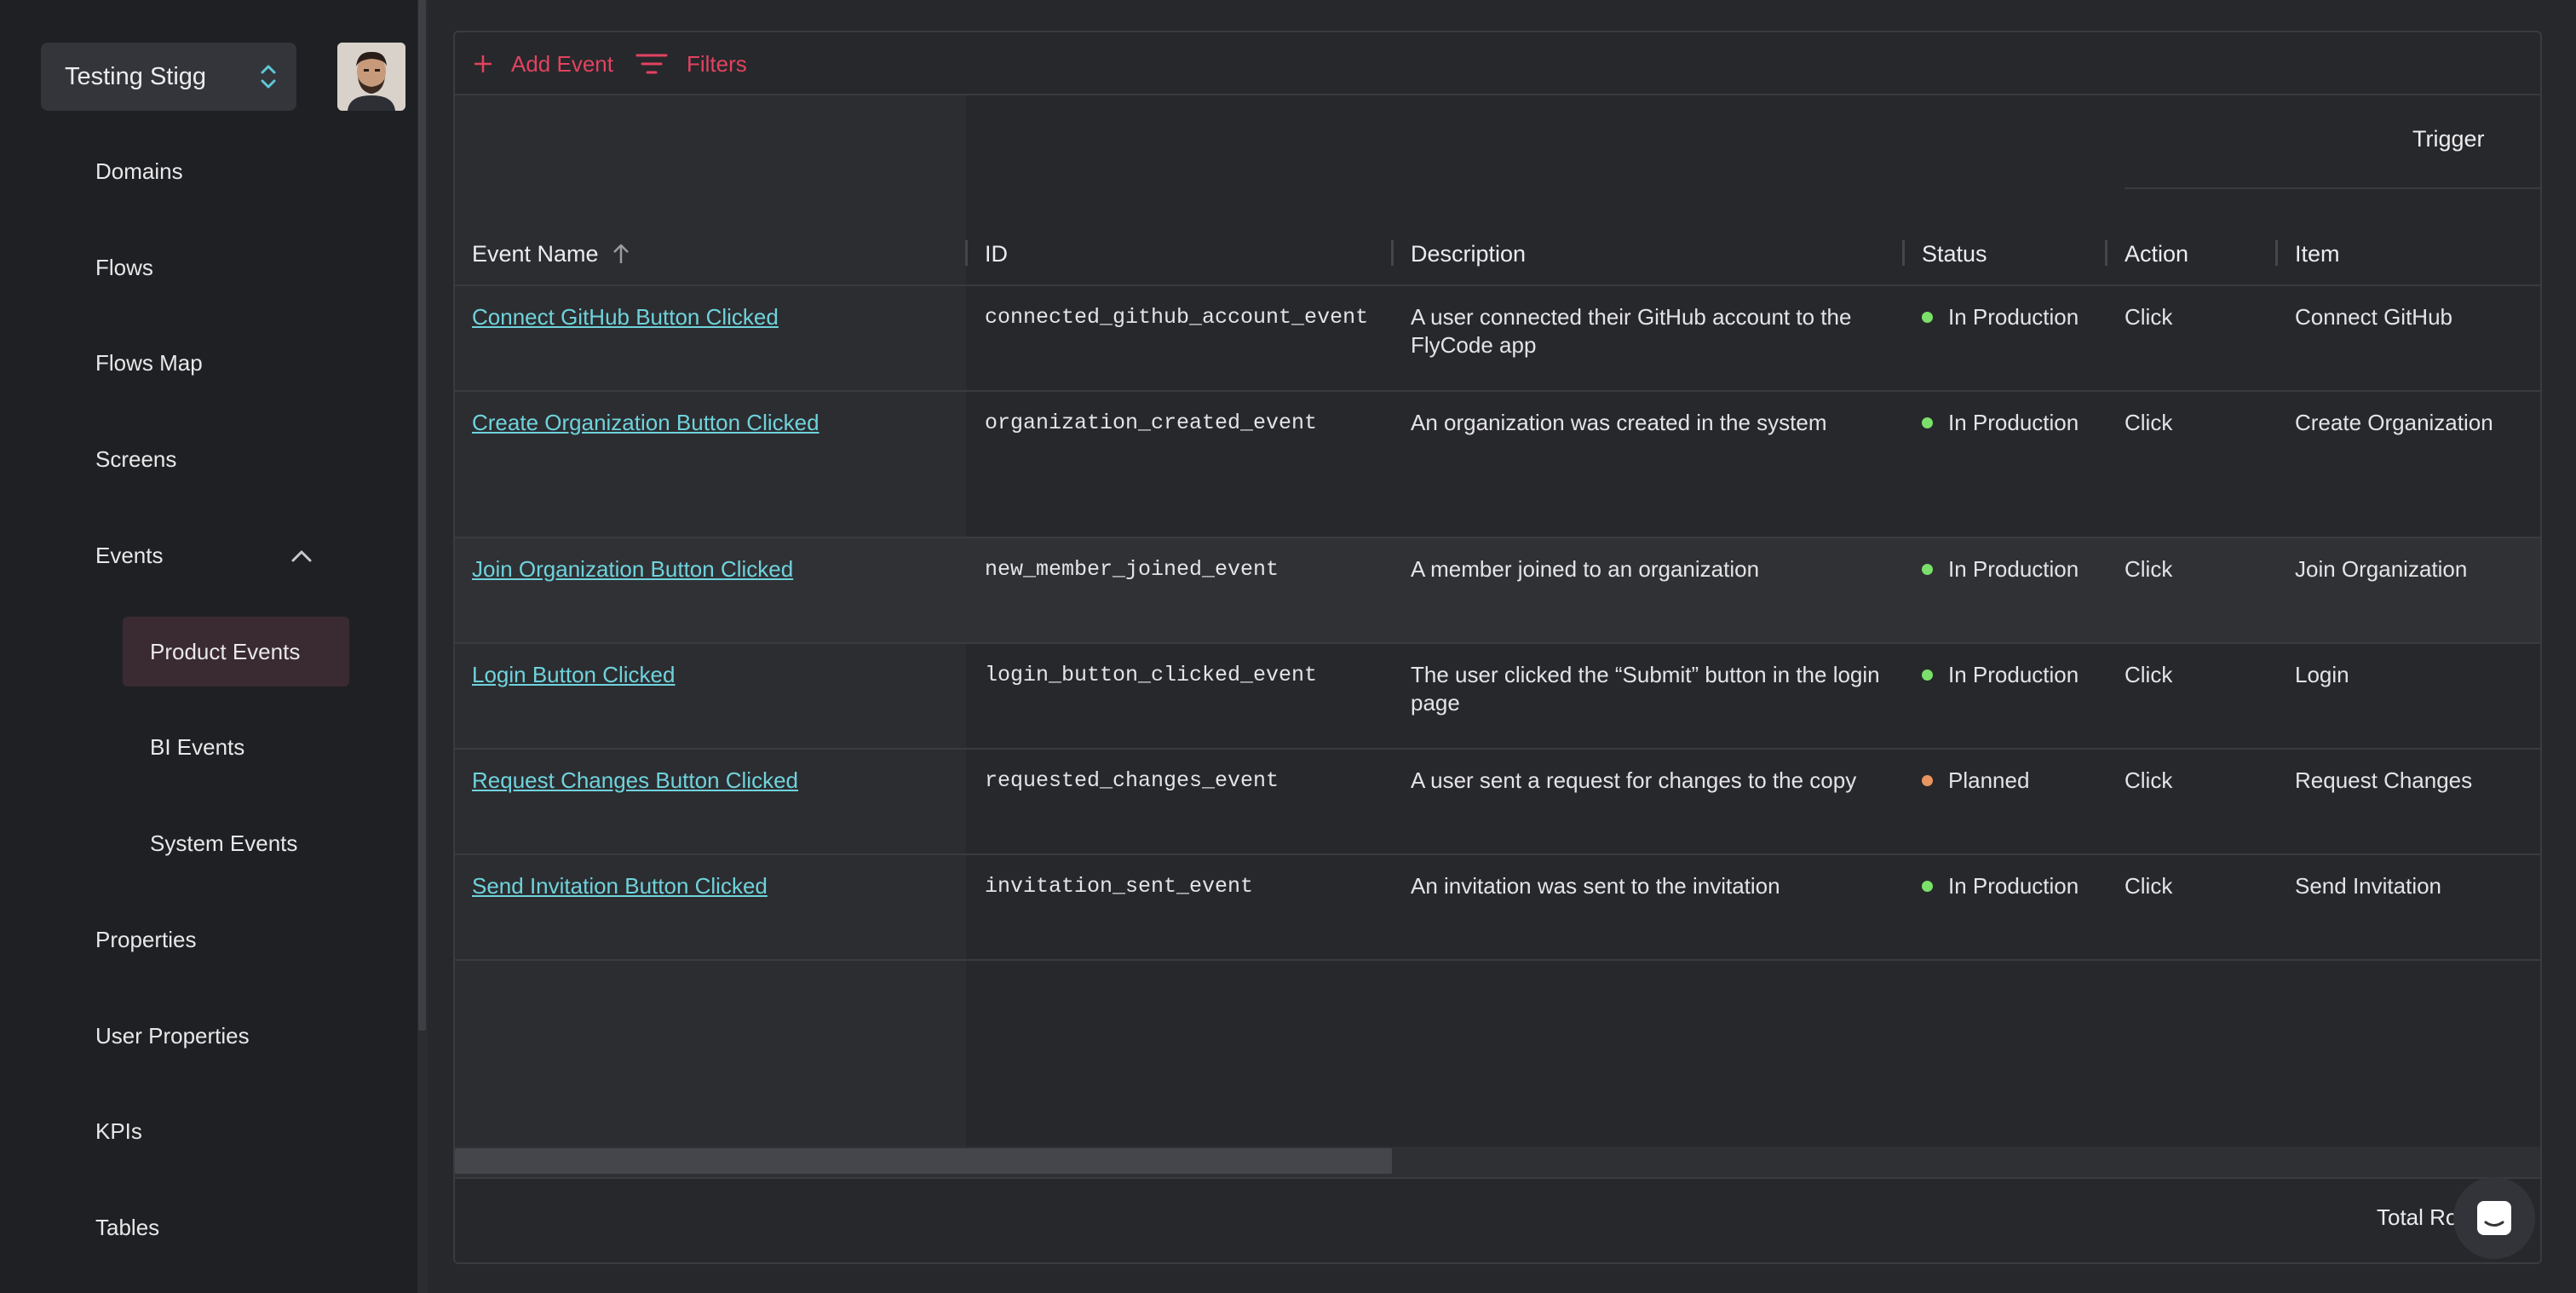 The image size is (2576, 1293). I want to click on sidebar-item-kpis: KPIs, so click(119, 1131).